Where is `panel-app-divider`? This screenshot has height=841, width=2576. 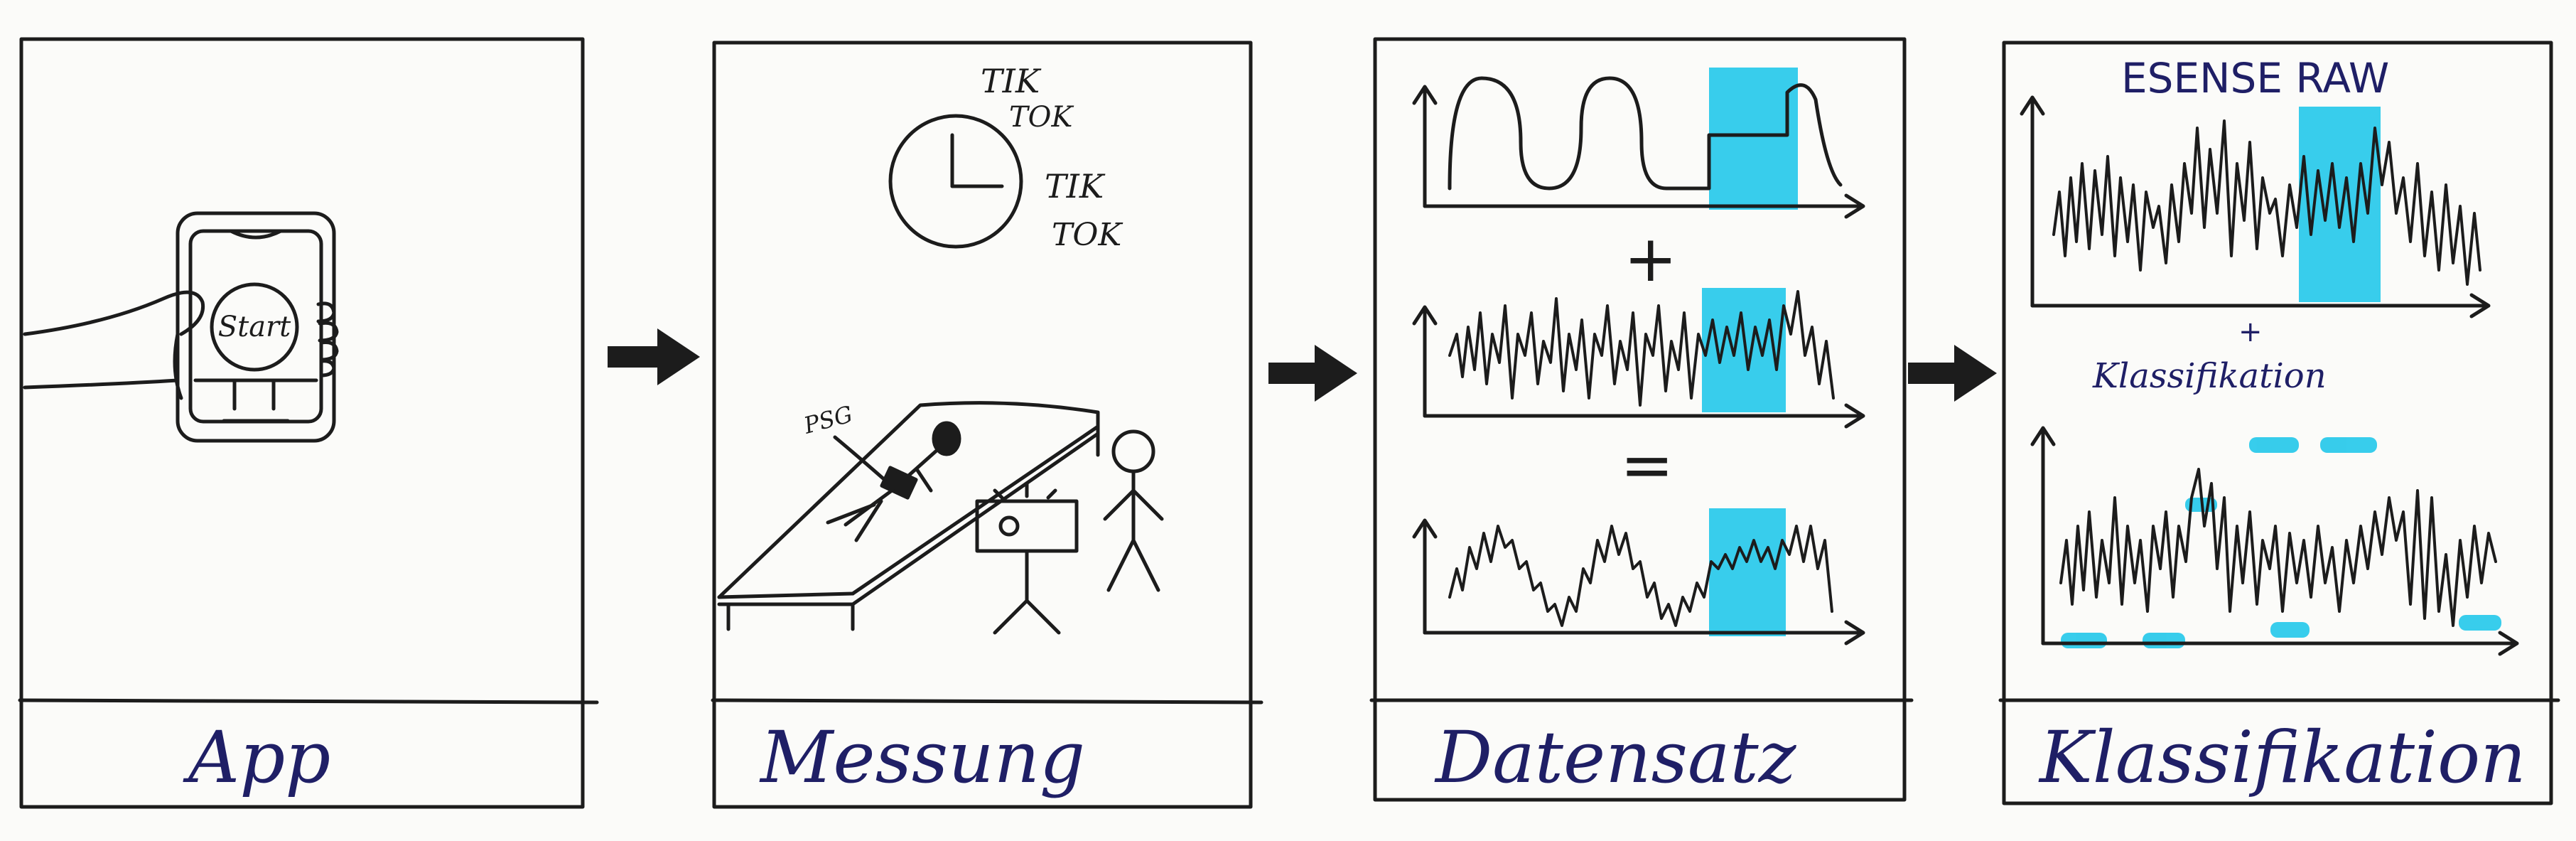
panel-app-divider is located at coordinates (308, 701).